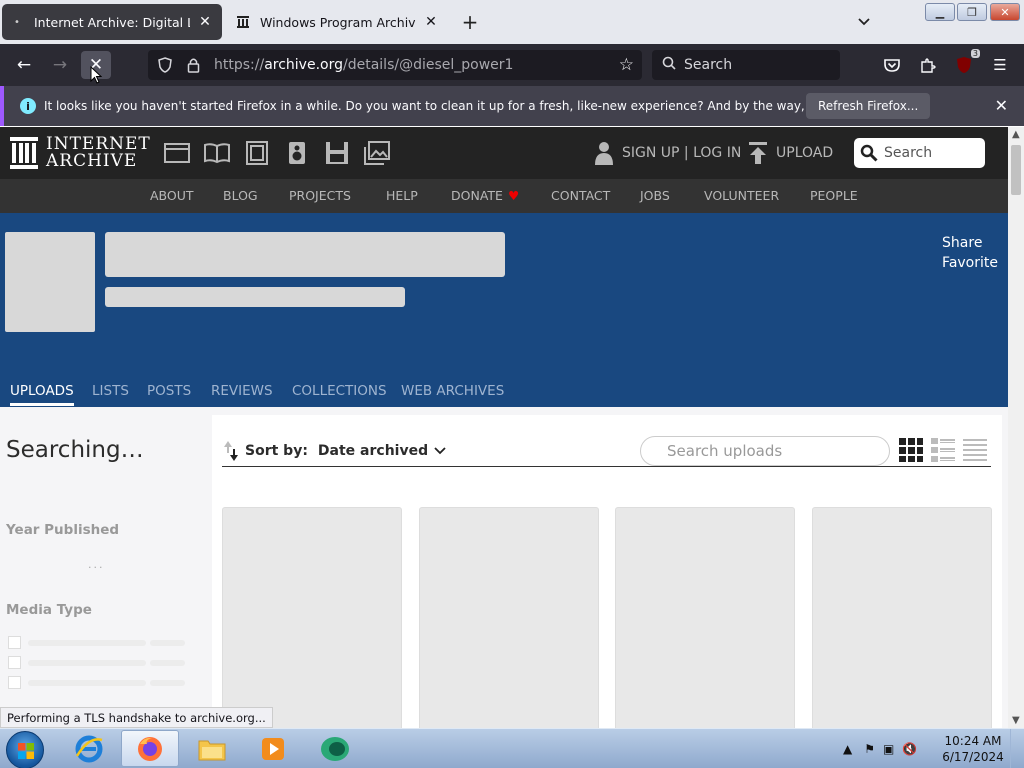  Describe the element at coordinates (1016, 720) in the screenshot. I see `scroll-down-arrow-icon: ▼` at that location.